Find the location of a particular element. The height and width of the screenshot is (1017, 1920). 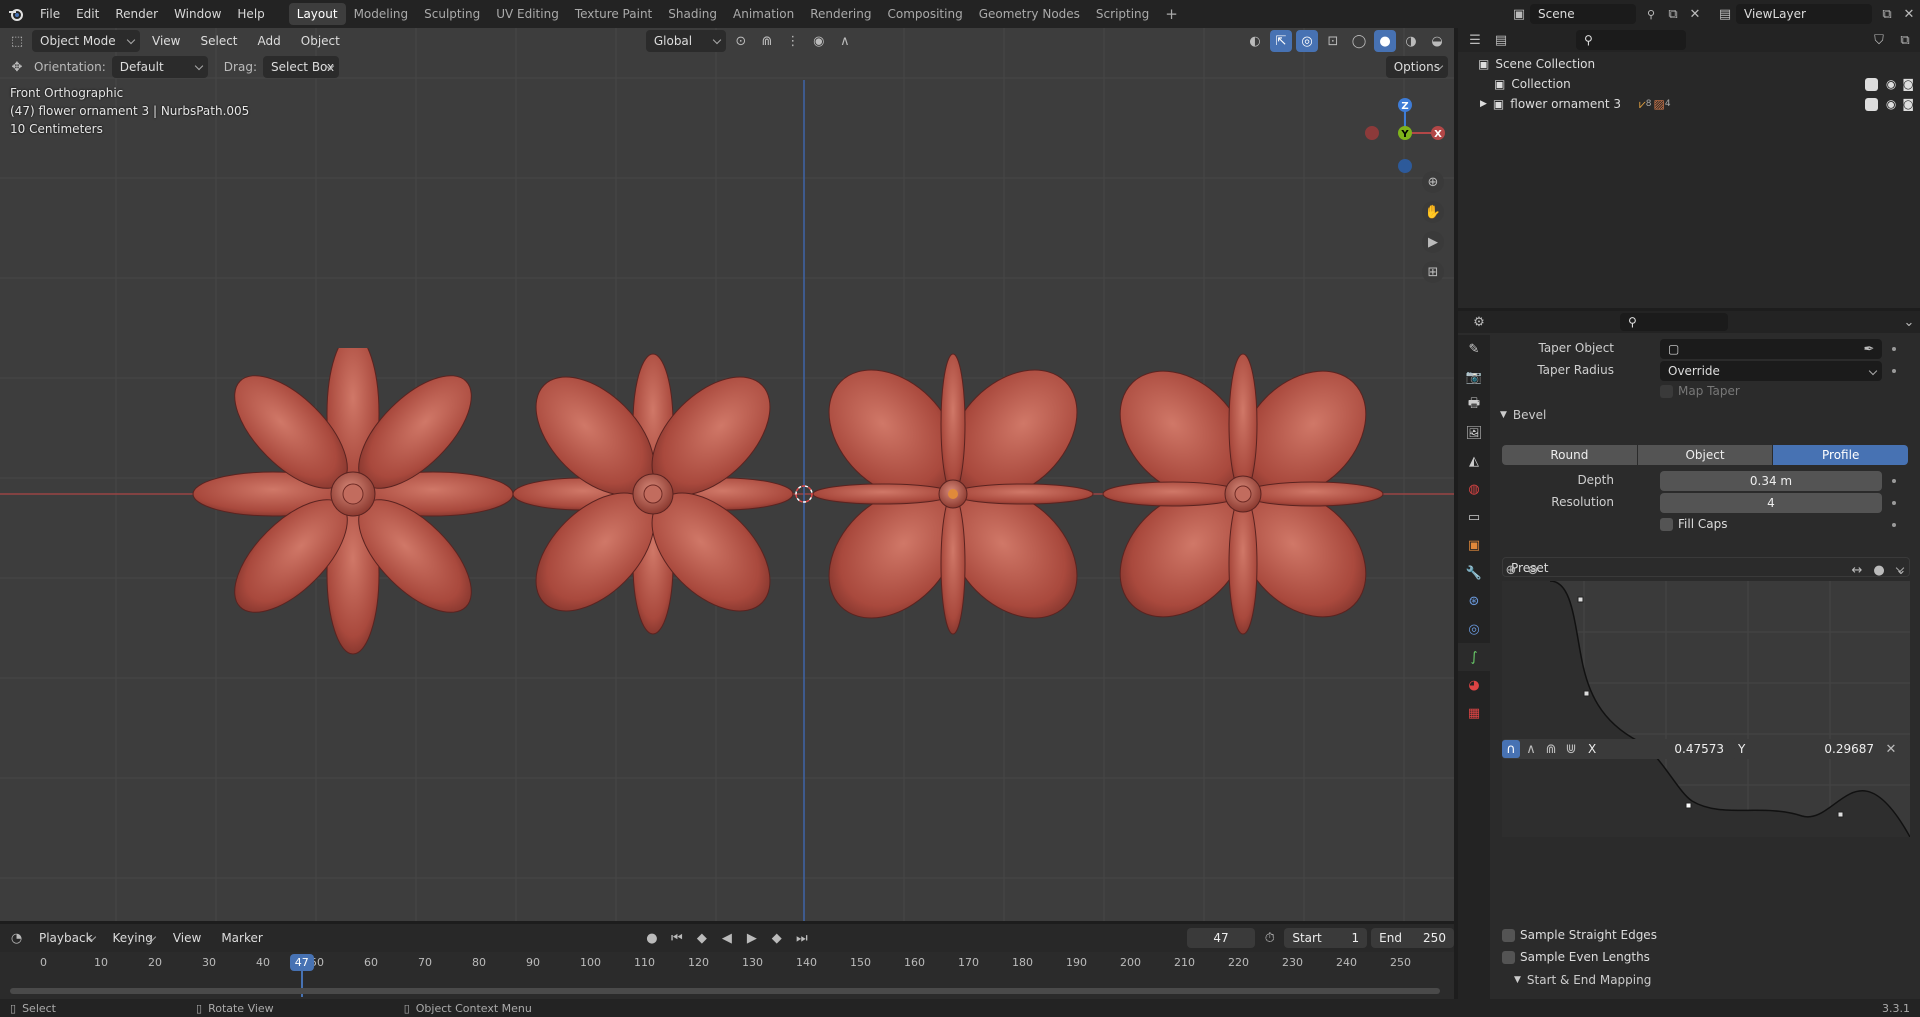

tool-tab-icon: ✎ is located at coordinates (1474, 349).